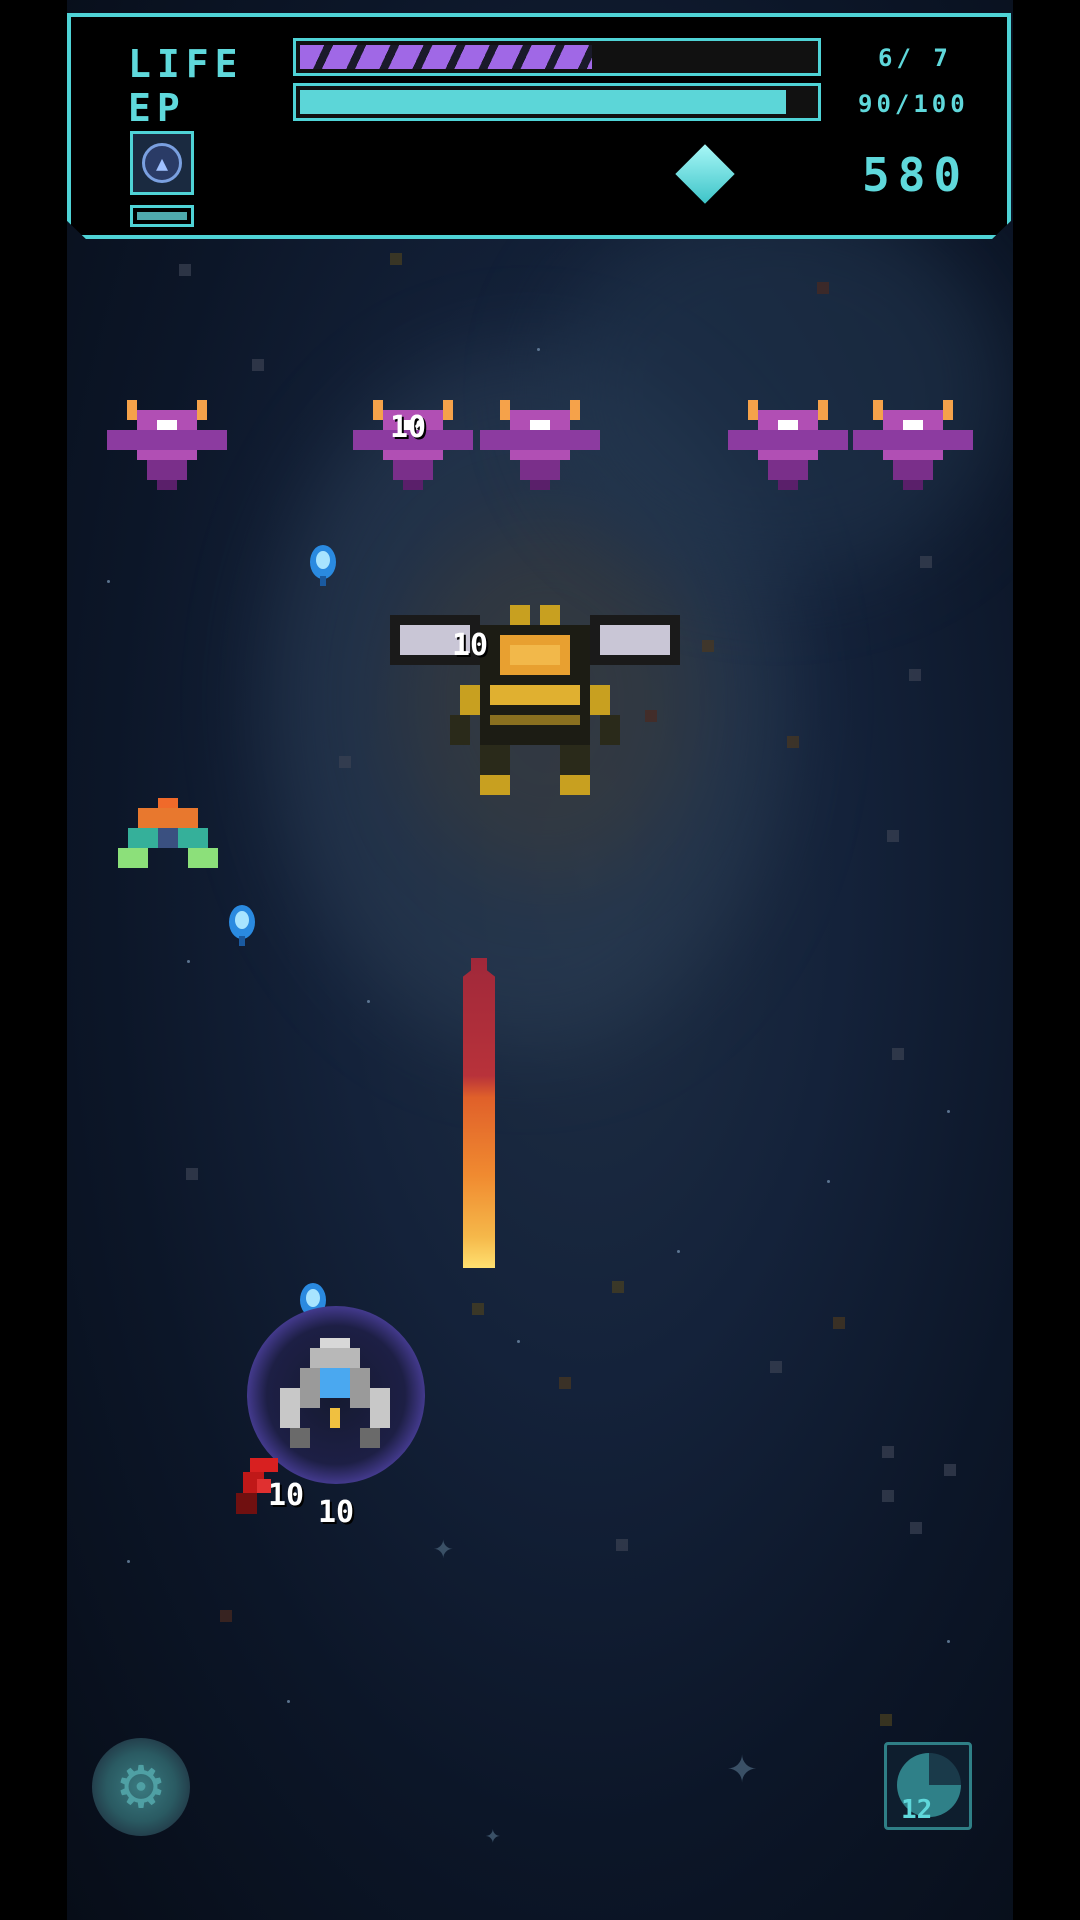 This screenshot has height=1920, width=1080. I want to click on player-laser, so click(479, 1113).